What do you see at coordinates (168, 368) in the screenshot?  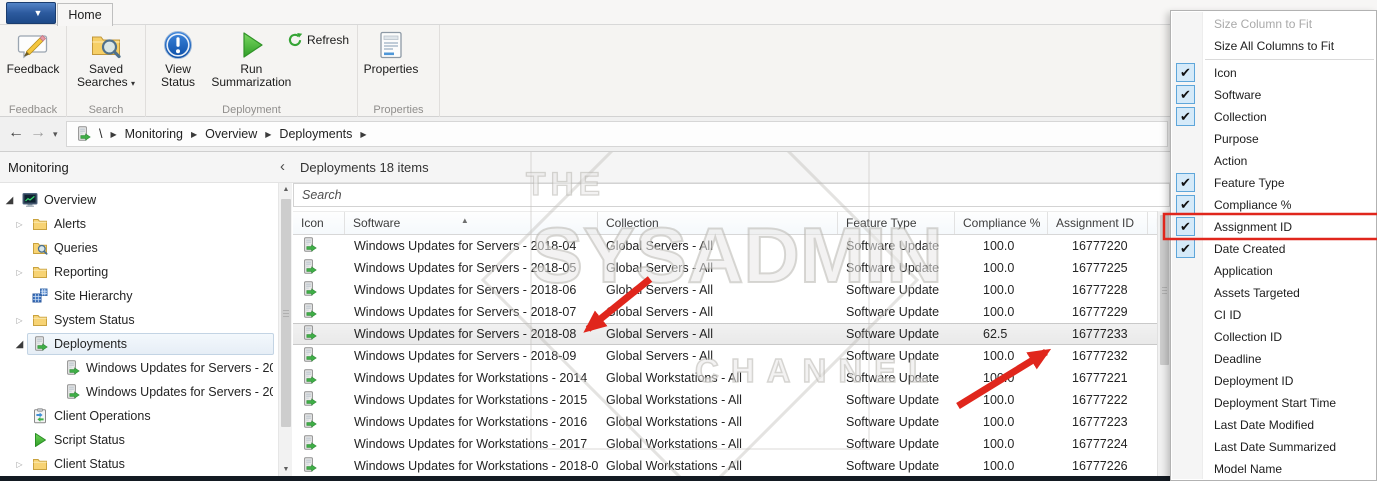 I see `tree-node: Windows Updates for Servers - 2017 Stat` at bounding box center [168, 368].